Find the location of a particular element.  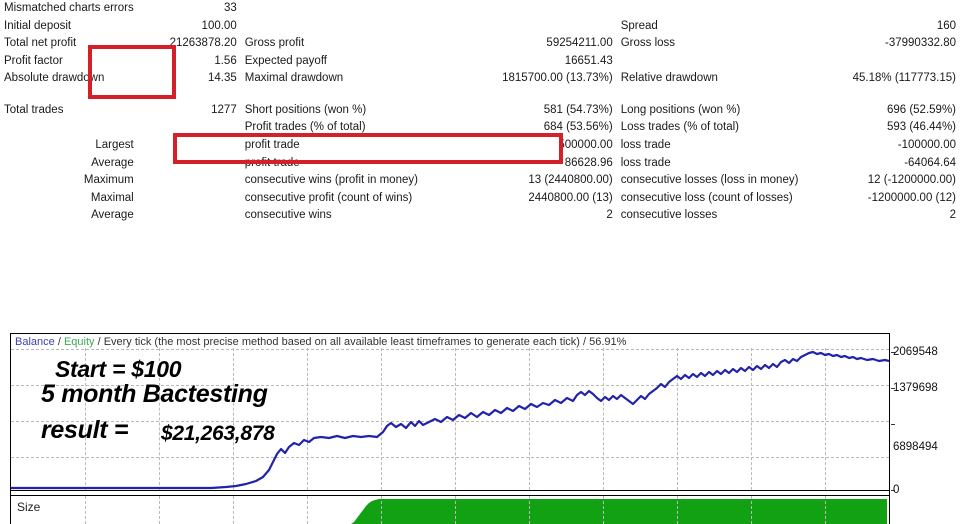

graph-y-axis-labels: 2069548 1379698 6898494 0 is located at coordinates (926, 414).